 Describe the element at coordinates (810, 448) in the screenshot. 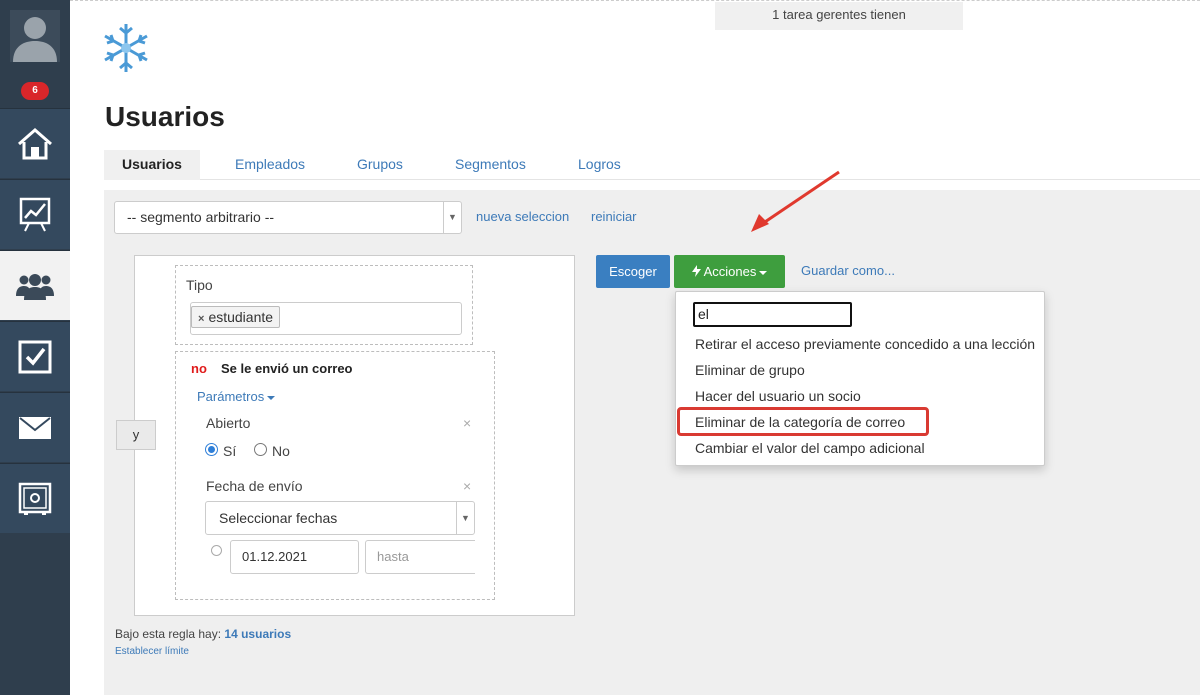

I see `action-item-change-field: Cambiar el valor del campo adicional` at that location.